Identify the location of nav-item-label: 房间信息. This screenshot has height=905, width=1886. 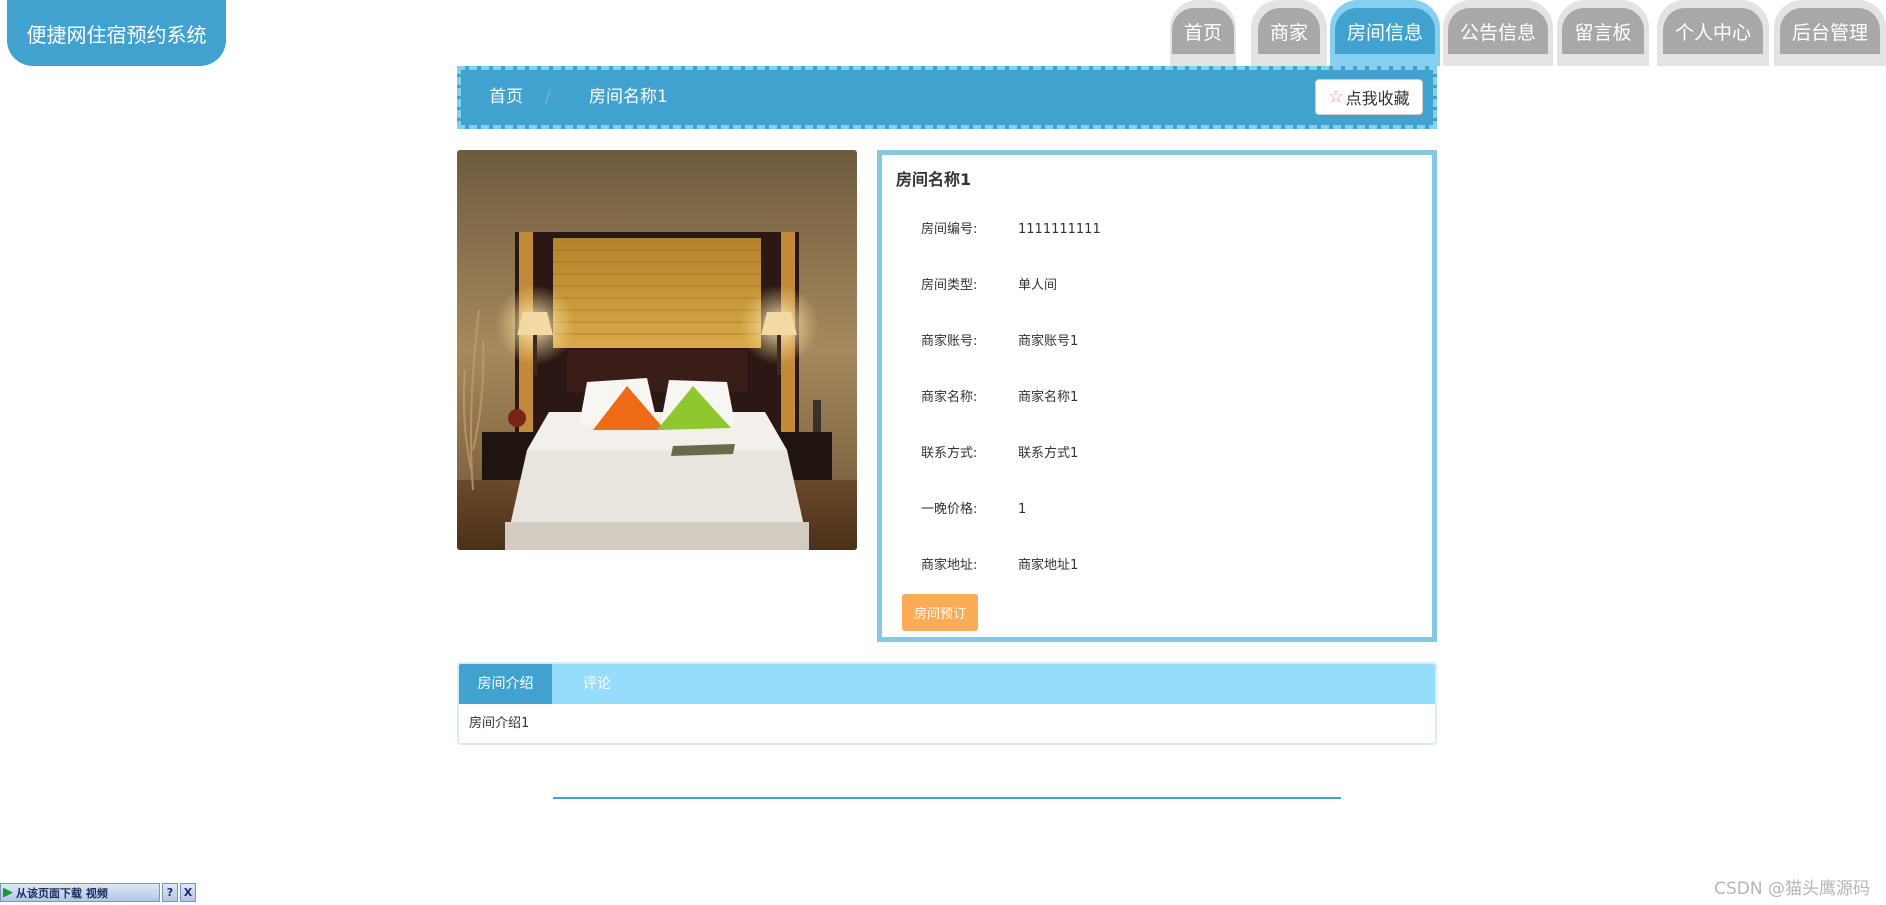
(1384, 31).